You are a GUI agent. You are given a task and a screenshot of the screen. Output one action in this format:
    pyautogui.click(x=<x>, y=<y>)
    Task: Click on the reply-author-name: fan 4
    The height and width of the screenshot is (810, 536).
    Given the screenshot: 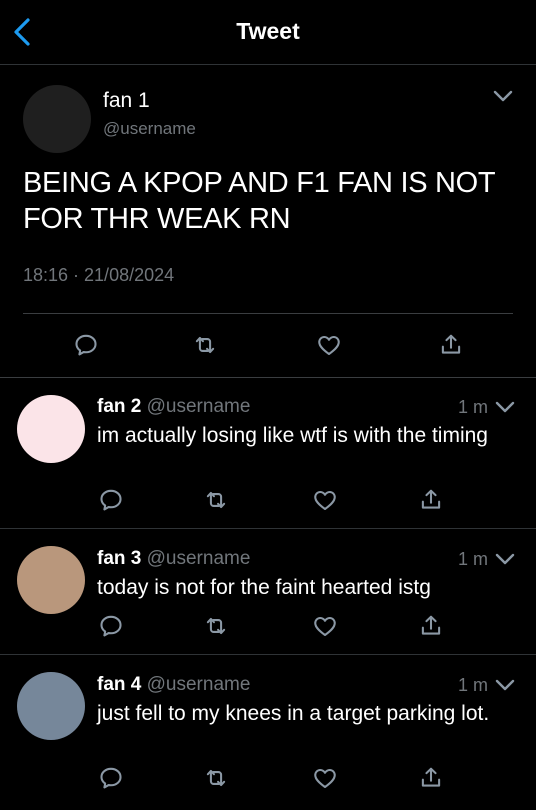 What is the action you would take?
    pyautogui.click(x=119, y=684)
    